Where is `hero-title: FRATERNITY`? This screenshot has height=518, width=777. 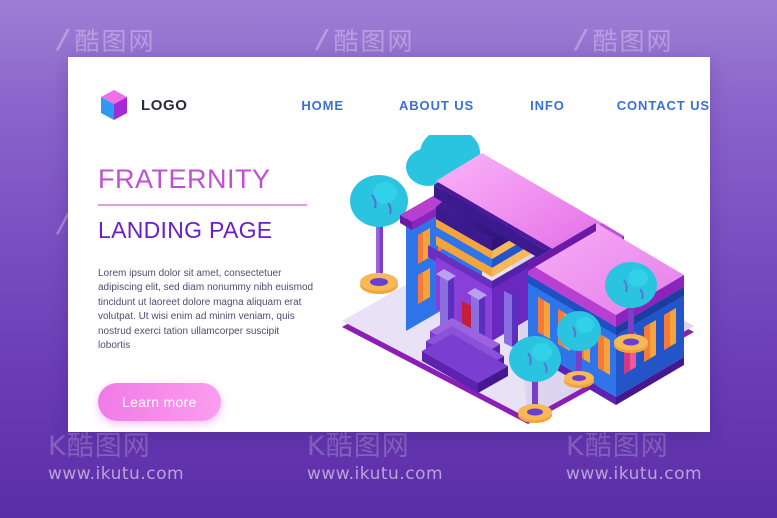
hero-title: FRATERNITY is located at coordinates (184, 179).